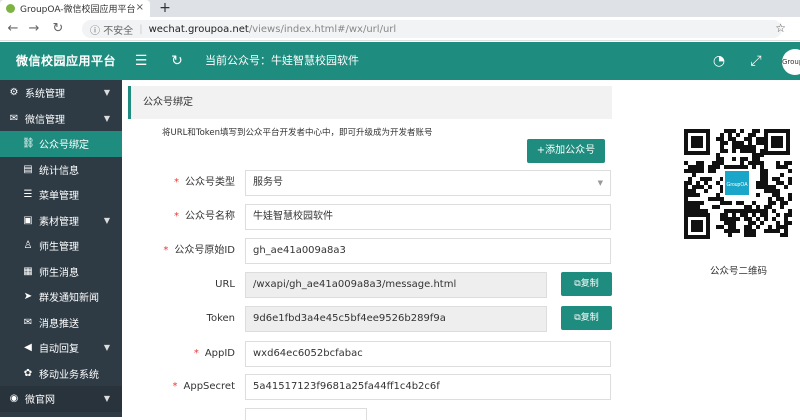 Image resolution: width=800 pixels, height=420 pixels. What do you see at coordinates (204, 387) in the screenshot?
I see `appsecret-label: * AppSecret` at bounding box center [204, 387].